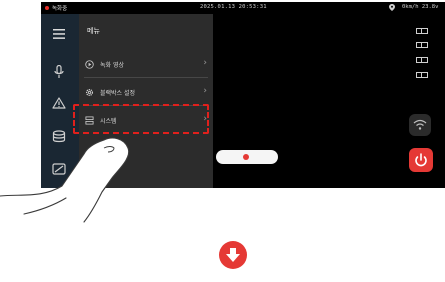  Describe the element at coordinates (89, 64) in the screenshot. I see `play-circle-icon` at that location.